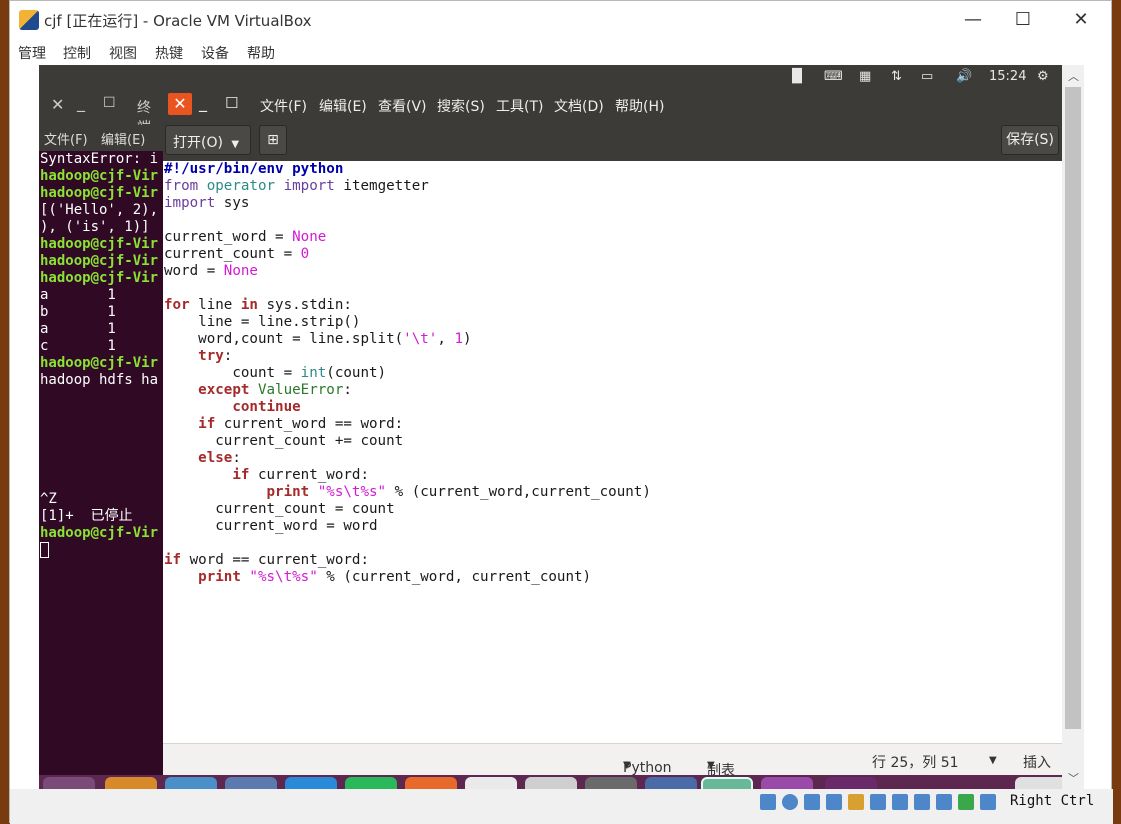  I want to click on keyboard-capture-icon, so click(988, 802).